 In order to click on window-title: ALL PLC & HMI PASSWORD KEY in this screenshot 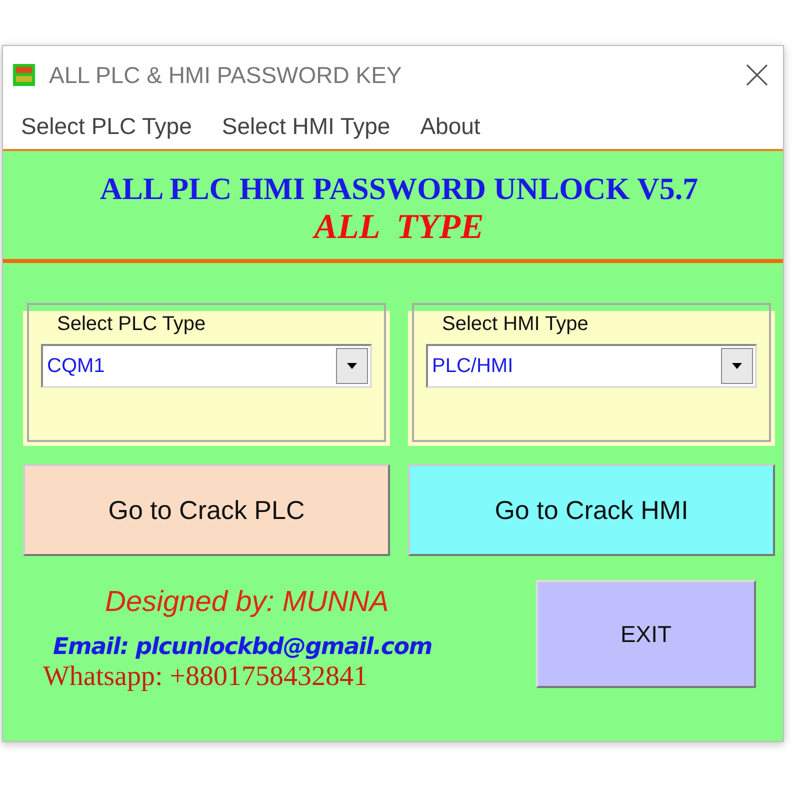, I will do `click(226, 75)`.